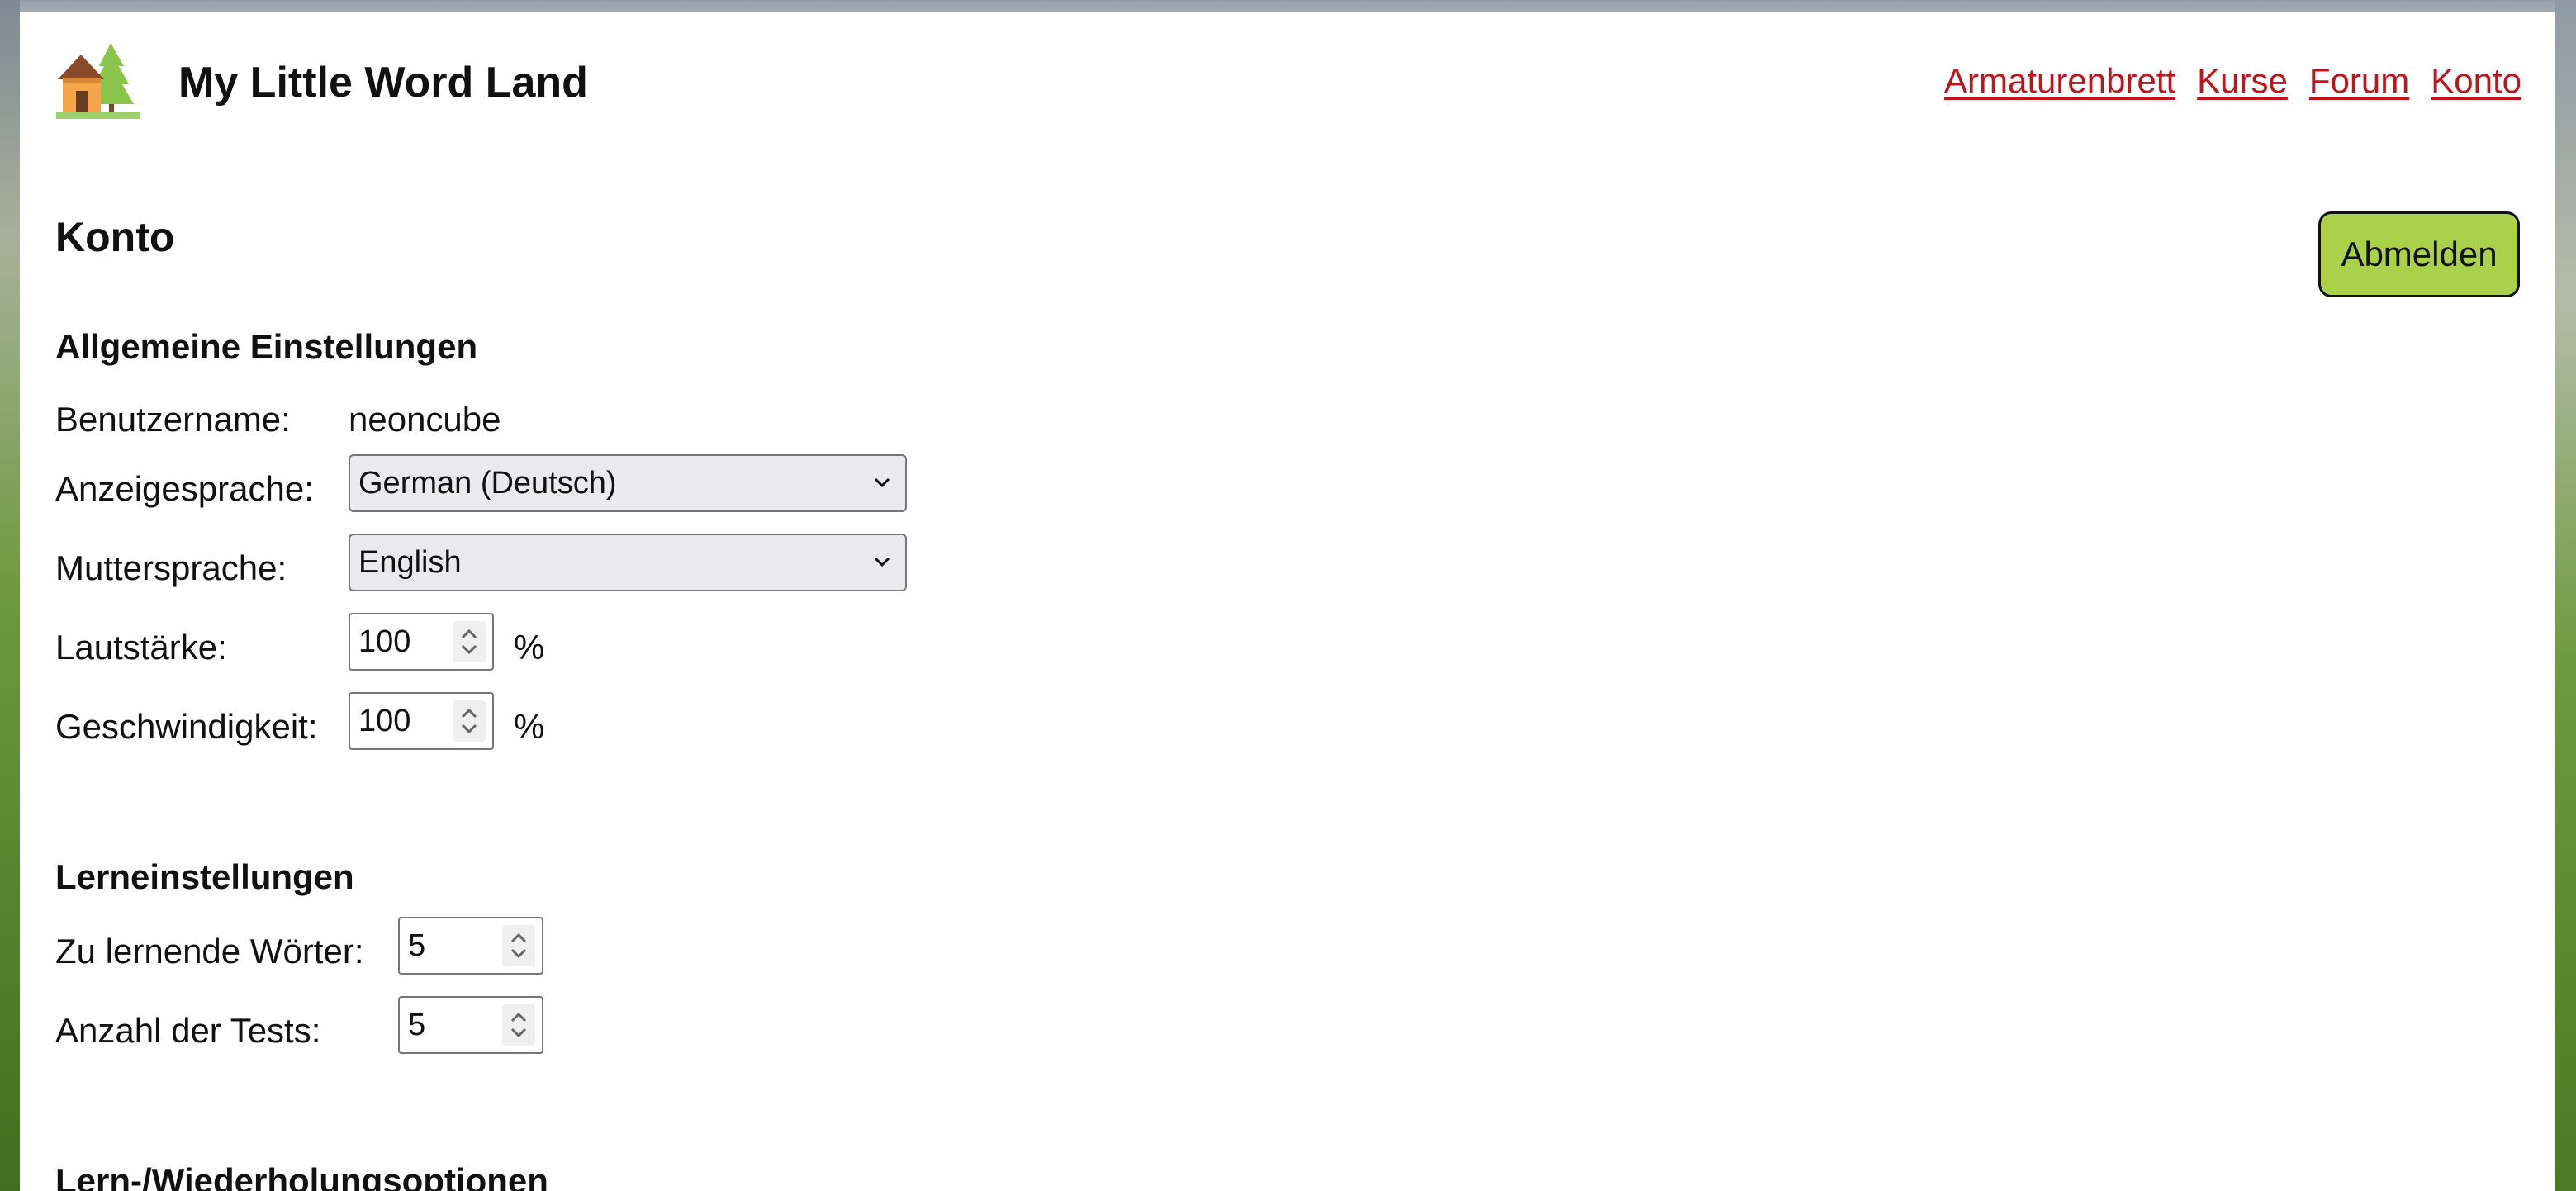 This screenshot has width=2576, height=1191. I want to click on username-value-row: neoncube, so click(425, 419).